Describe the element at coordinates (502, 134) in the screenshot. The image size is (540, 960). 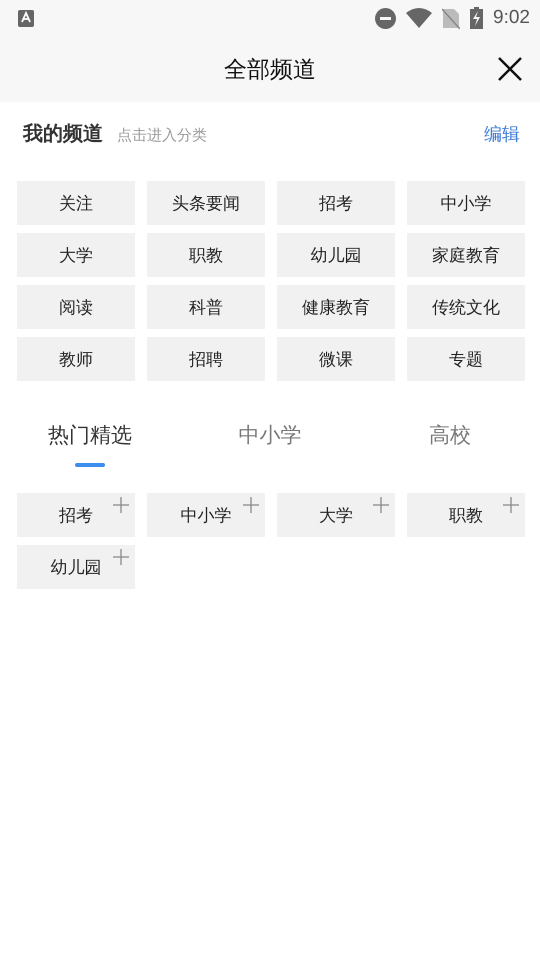
I see `edit-link: 编辑` at that location.